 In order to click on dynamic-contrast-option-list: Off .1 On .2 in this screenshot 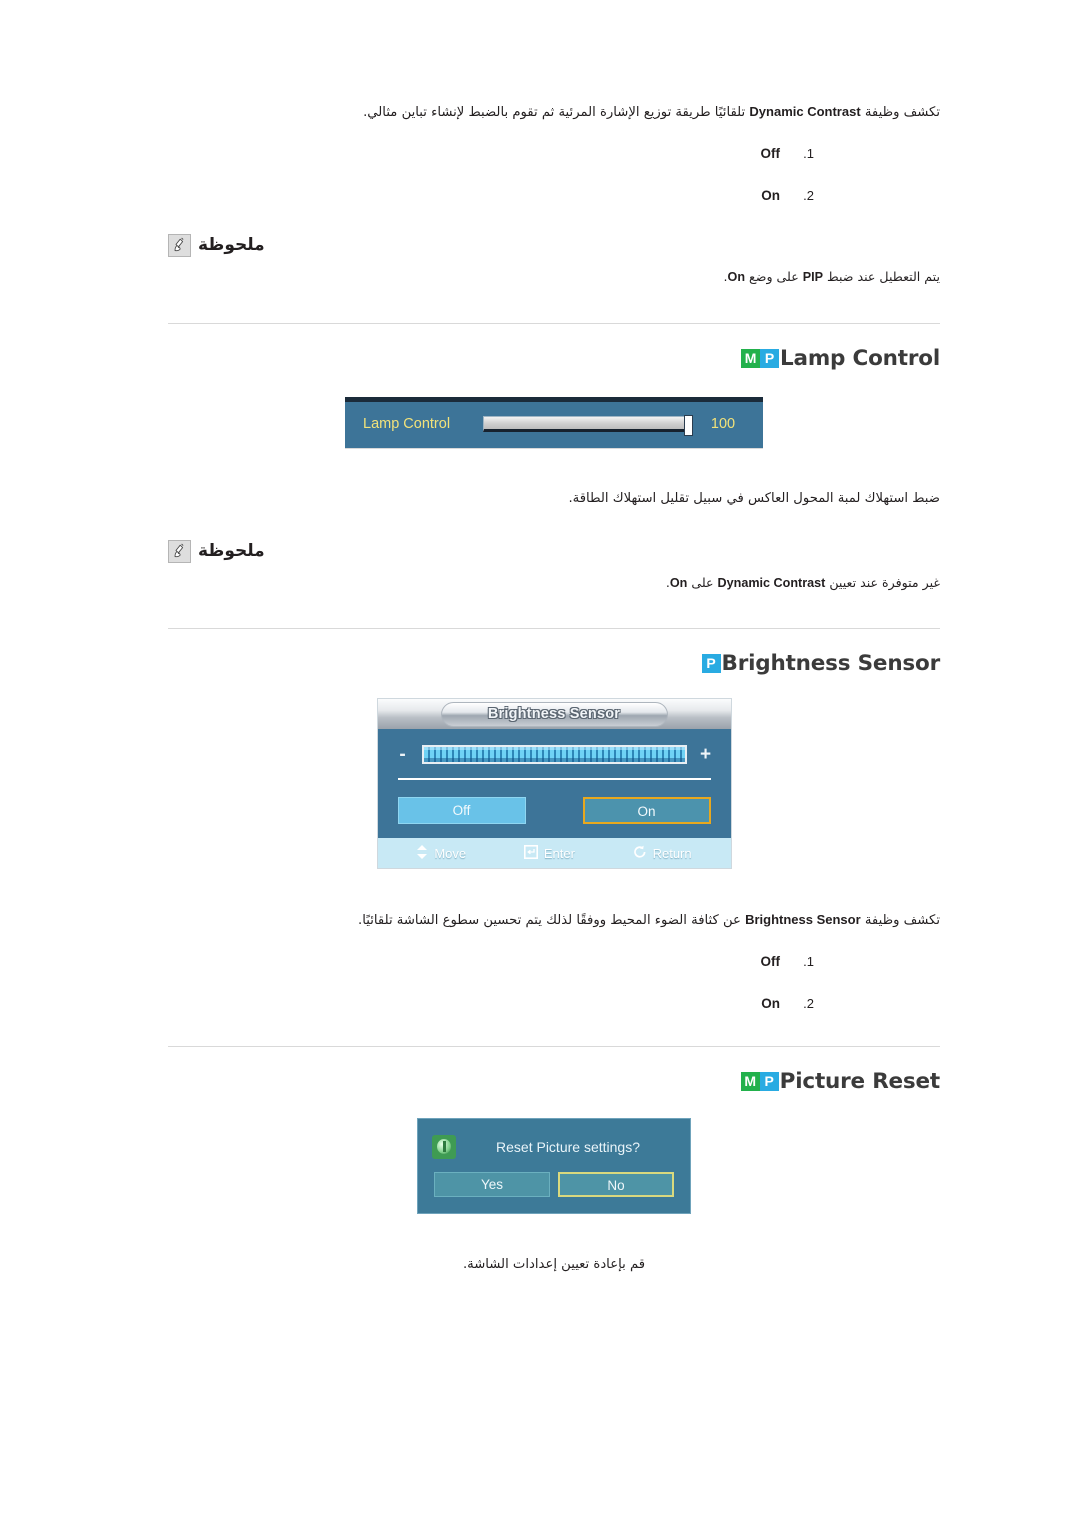, I will do `click(554, 175)`.